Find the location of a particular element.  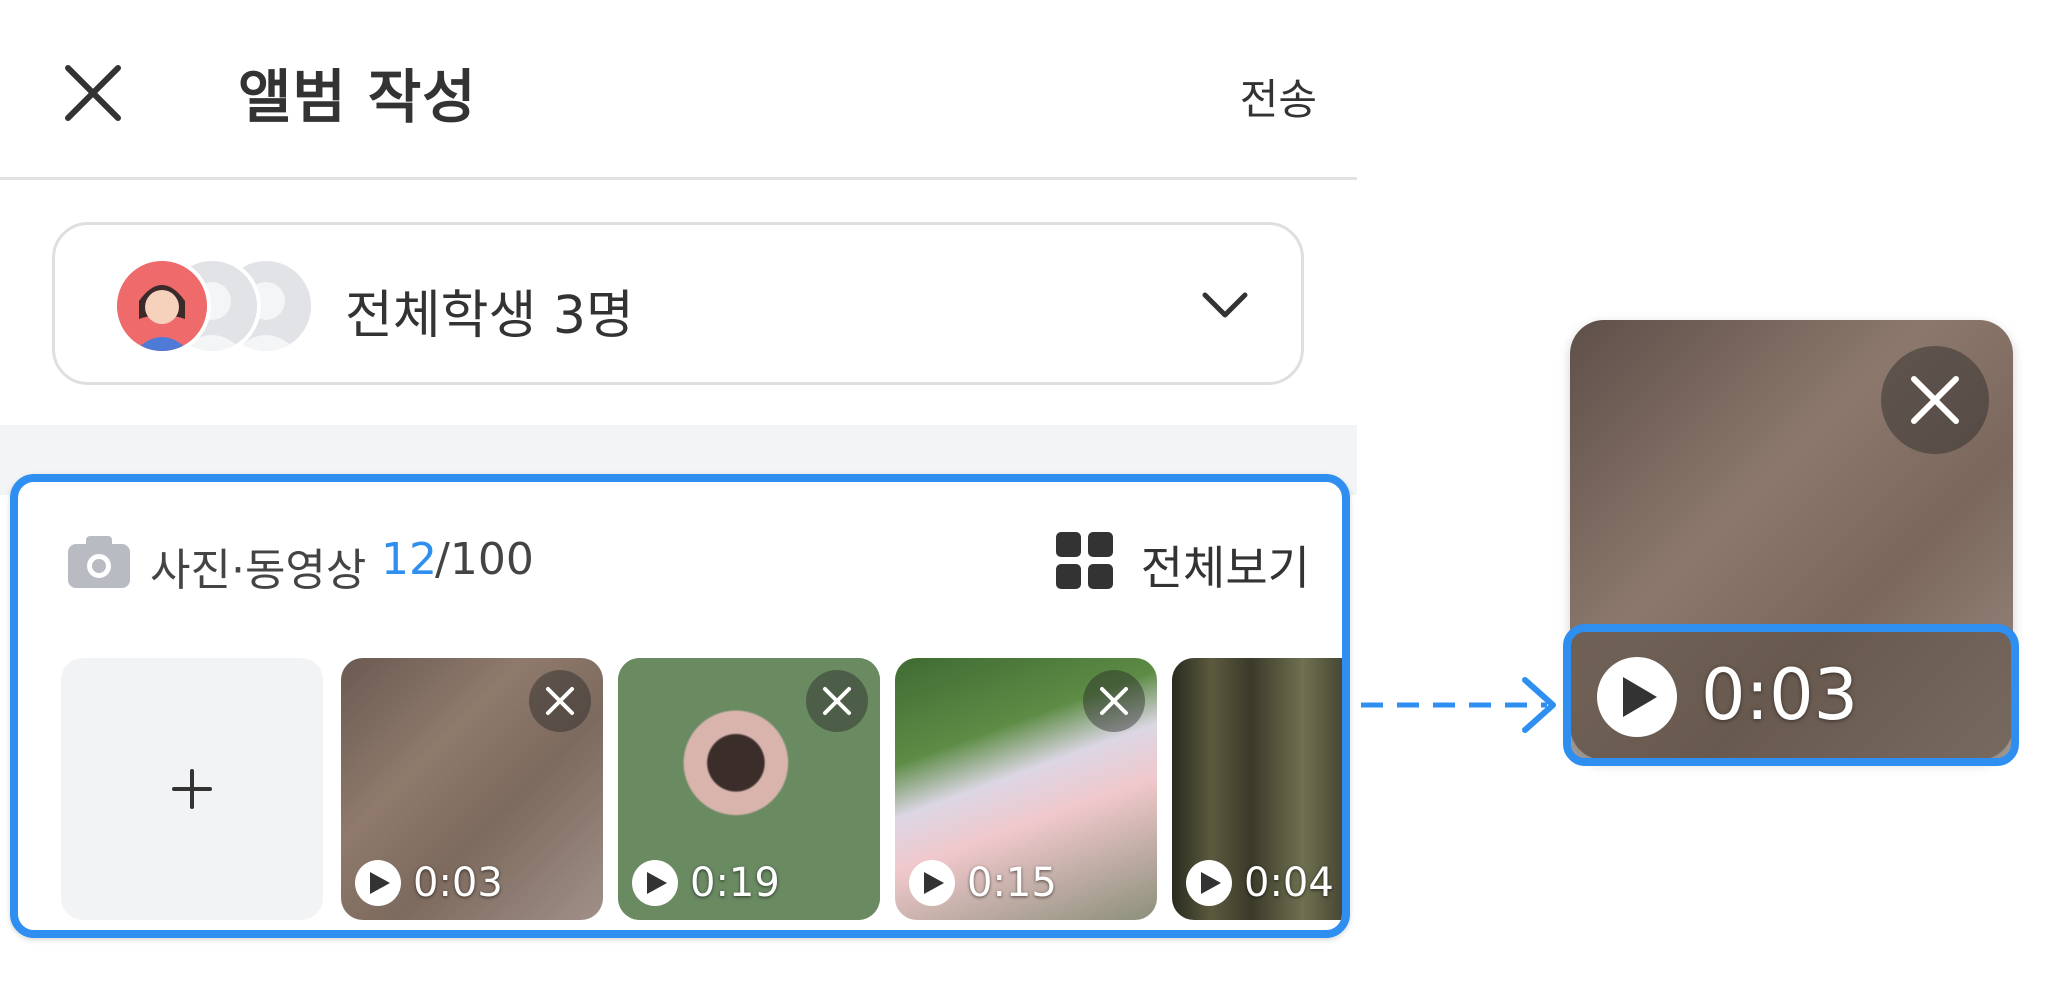

plus-icon is located at coordinates (192, 789).